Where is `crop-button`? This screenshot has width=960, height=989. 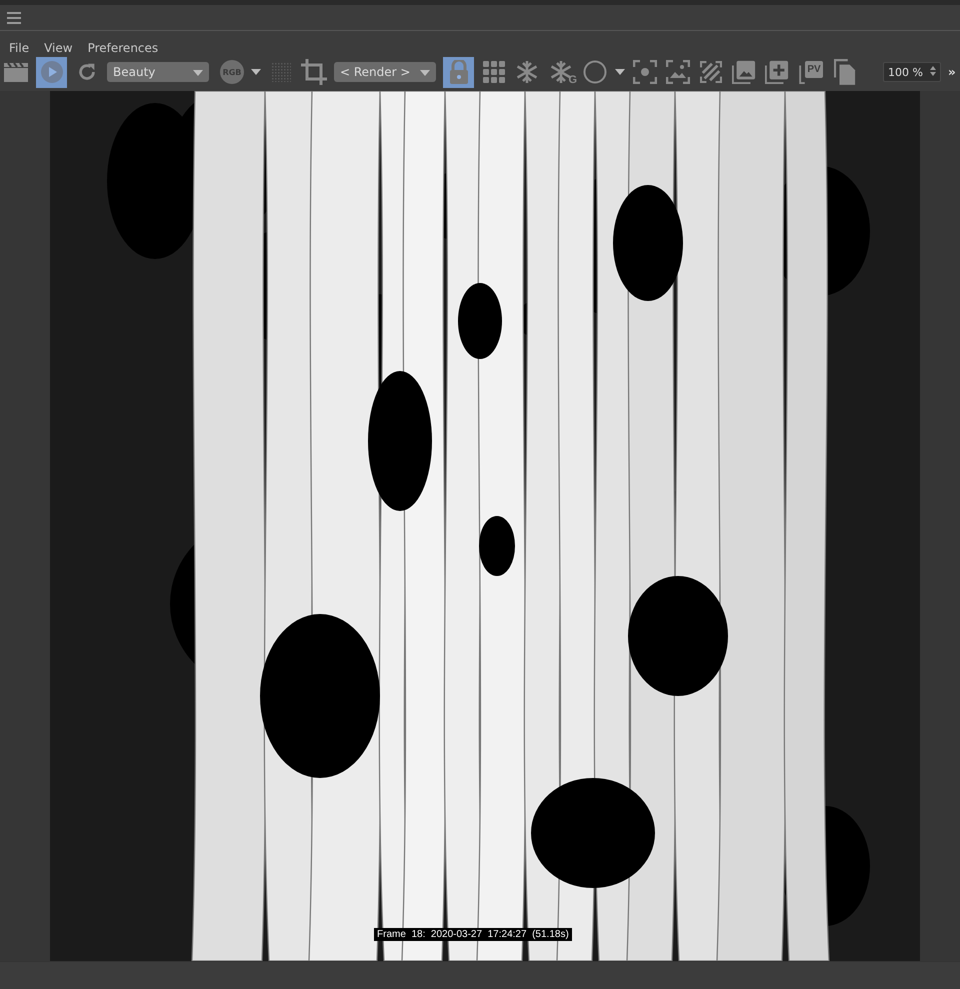 crop-button is located at coordinates (314, 72).